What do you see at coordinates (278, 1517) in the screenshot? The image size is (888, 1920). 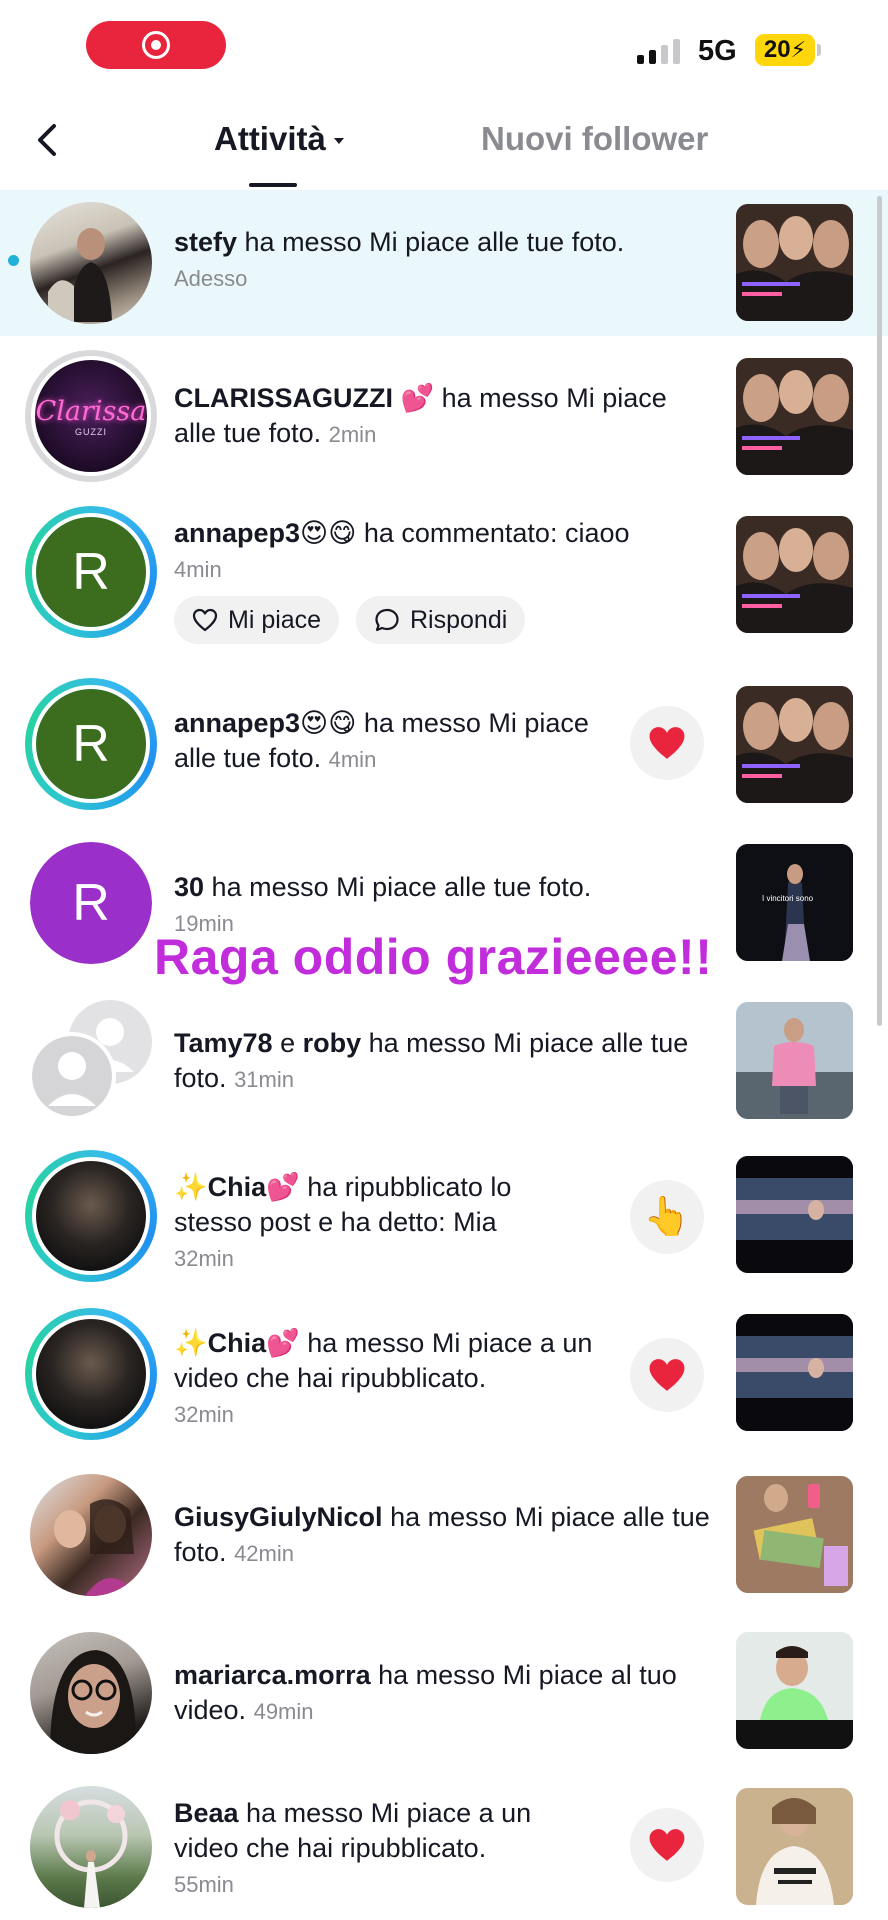 I see `username: GiusyGiulyNicol` at bounding box center [278, 1517].